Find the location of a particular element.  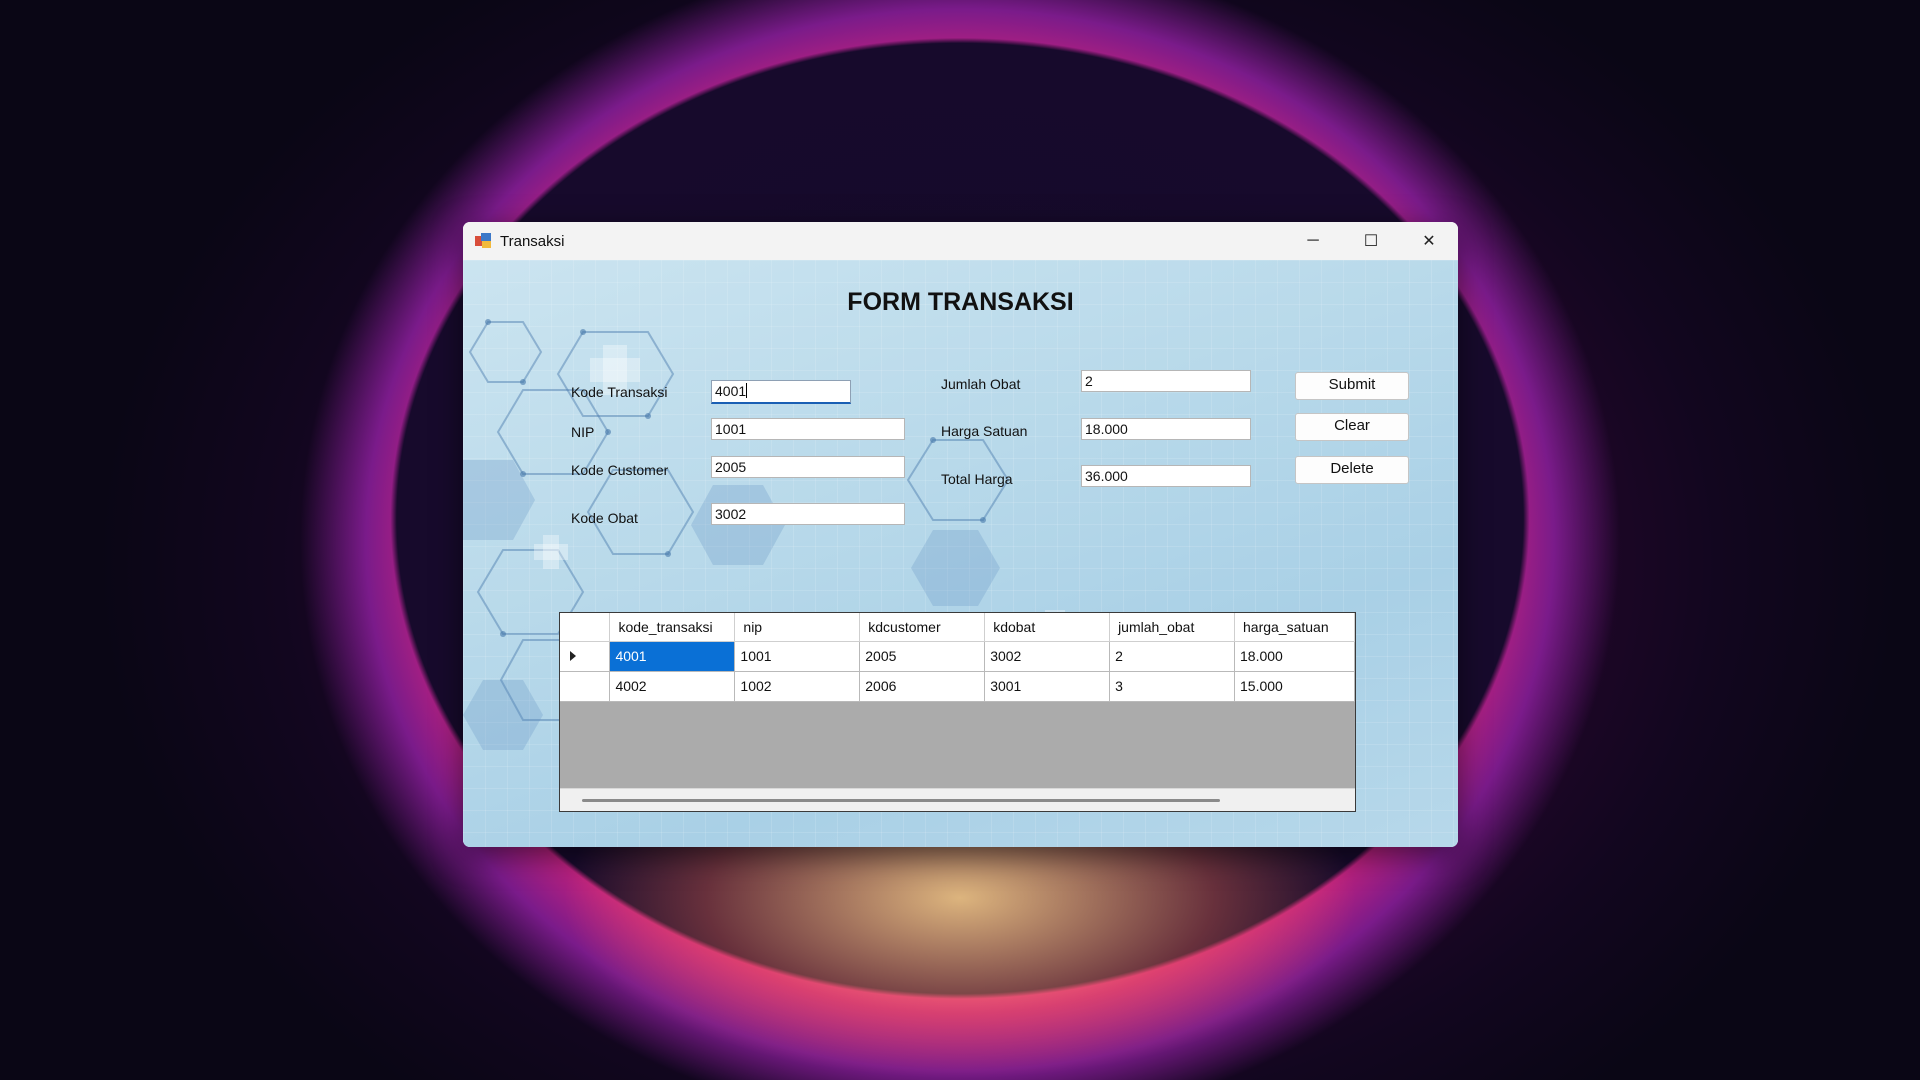

wallpaper-glow is located at coordinates (960, 950).